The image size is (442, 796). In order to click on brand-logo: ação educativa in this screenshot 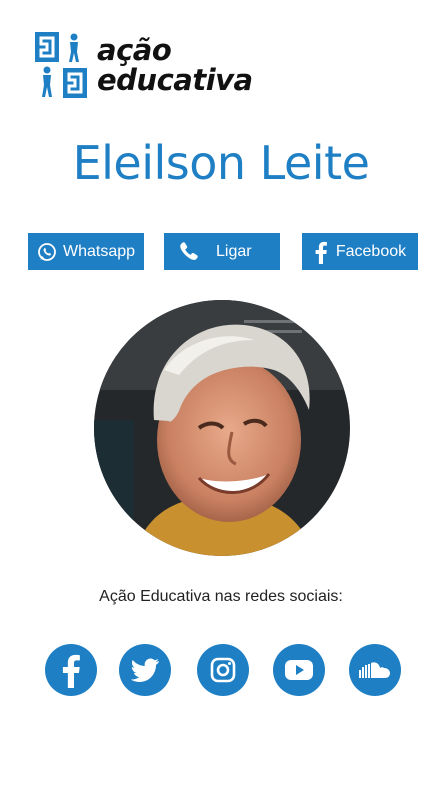, I will do `click(144, 65)`.